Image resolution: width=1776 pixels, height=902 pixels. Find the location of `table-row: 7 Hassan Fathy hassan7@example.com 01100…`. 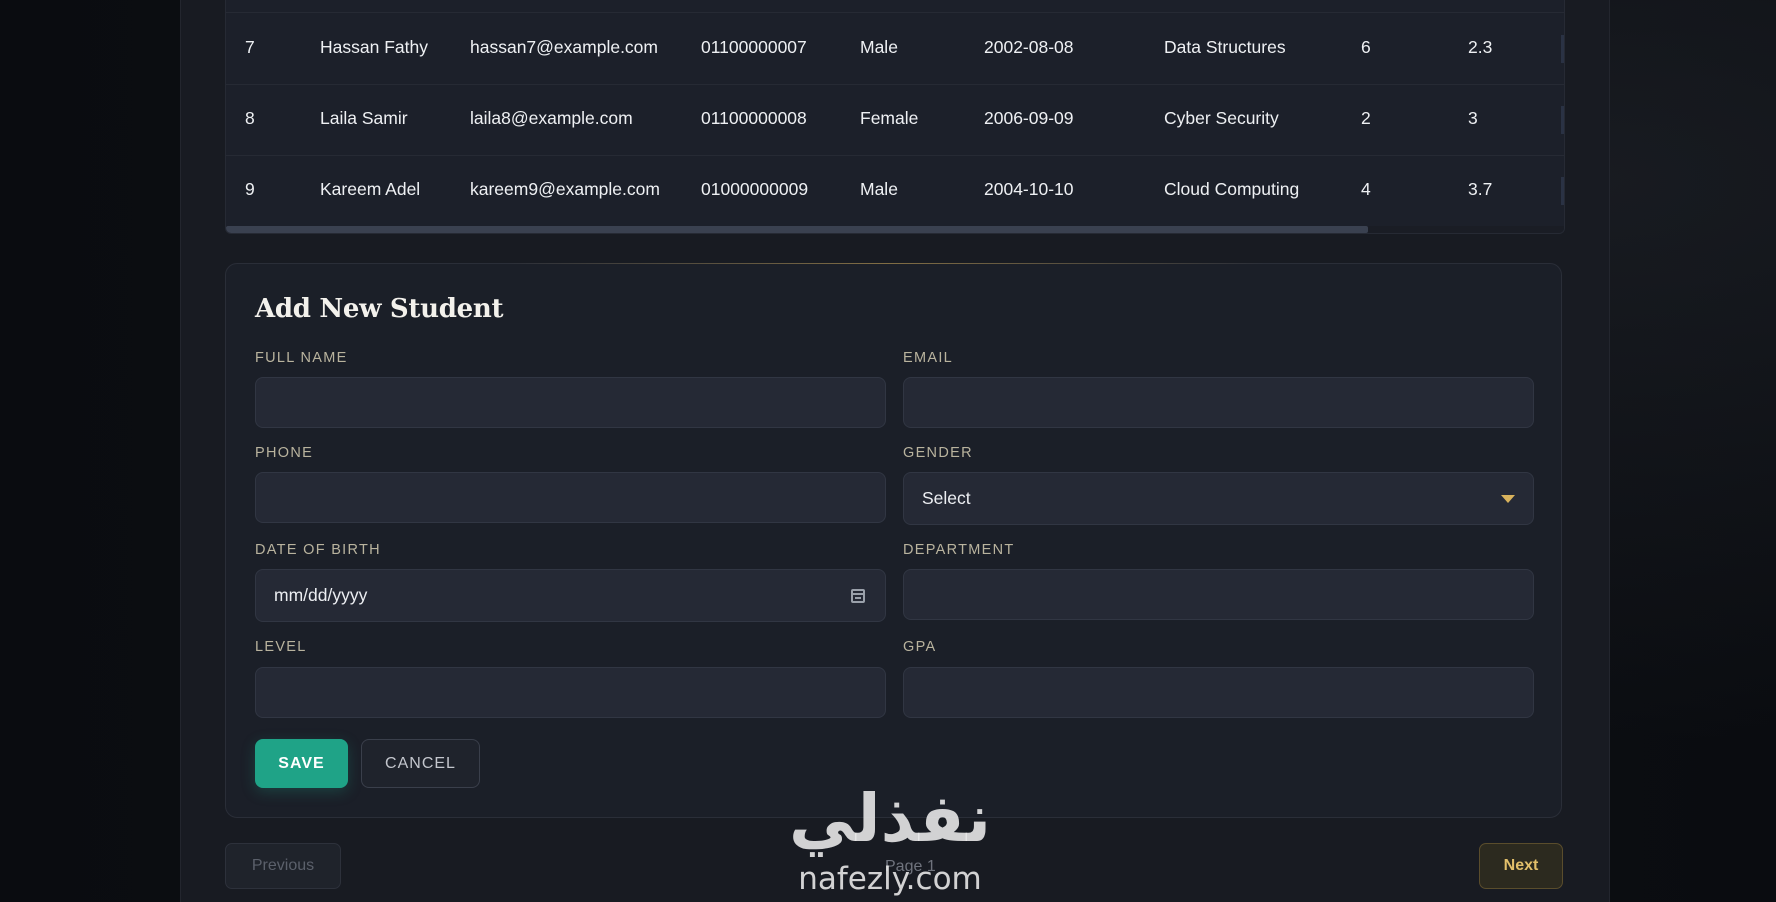

table-row: 7 Hassan Fathy hassan7@example.com 01100… is located at coordinates (895, 49).